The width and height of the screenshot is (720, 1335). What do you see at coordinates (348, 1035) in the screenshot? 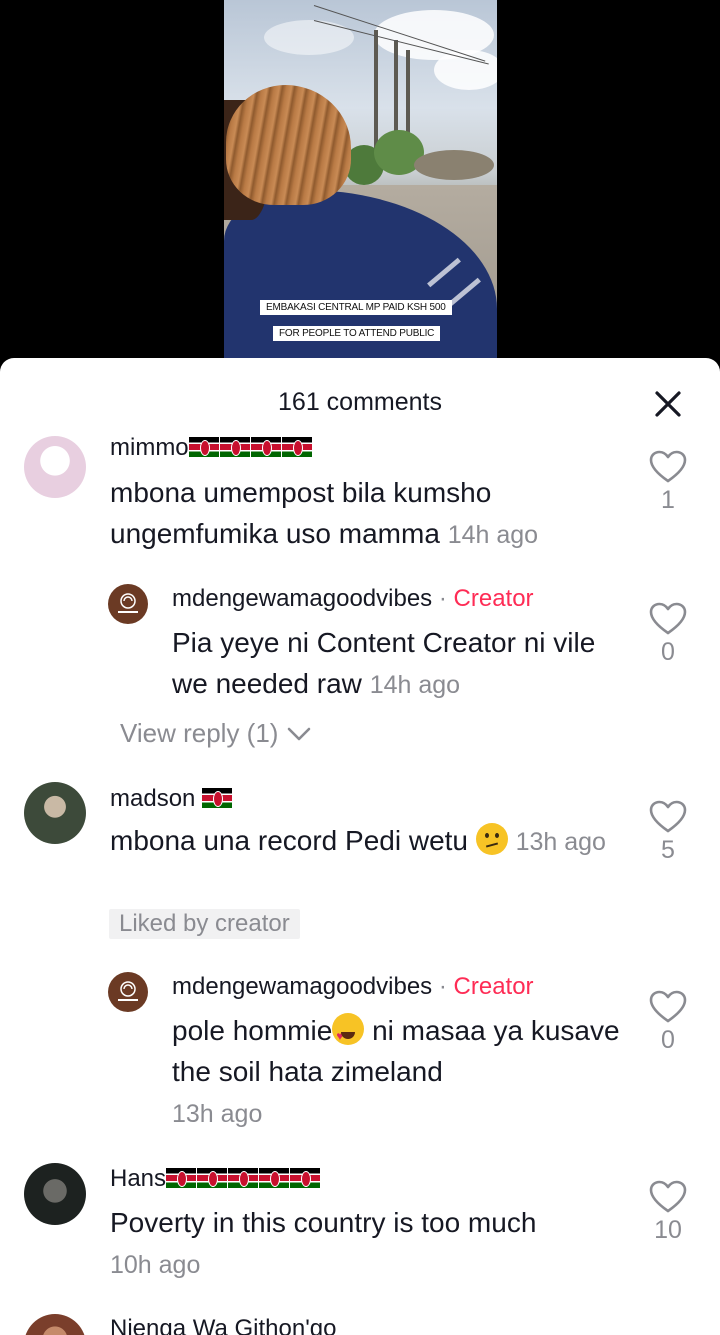
I see `heart-eyes-emoji` at bounding box center [348, 1035].